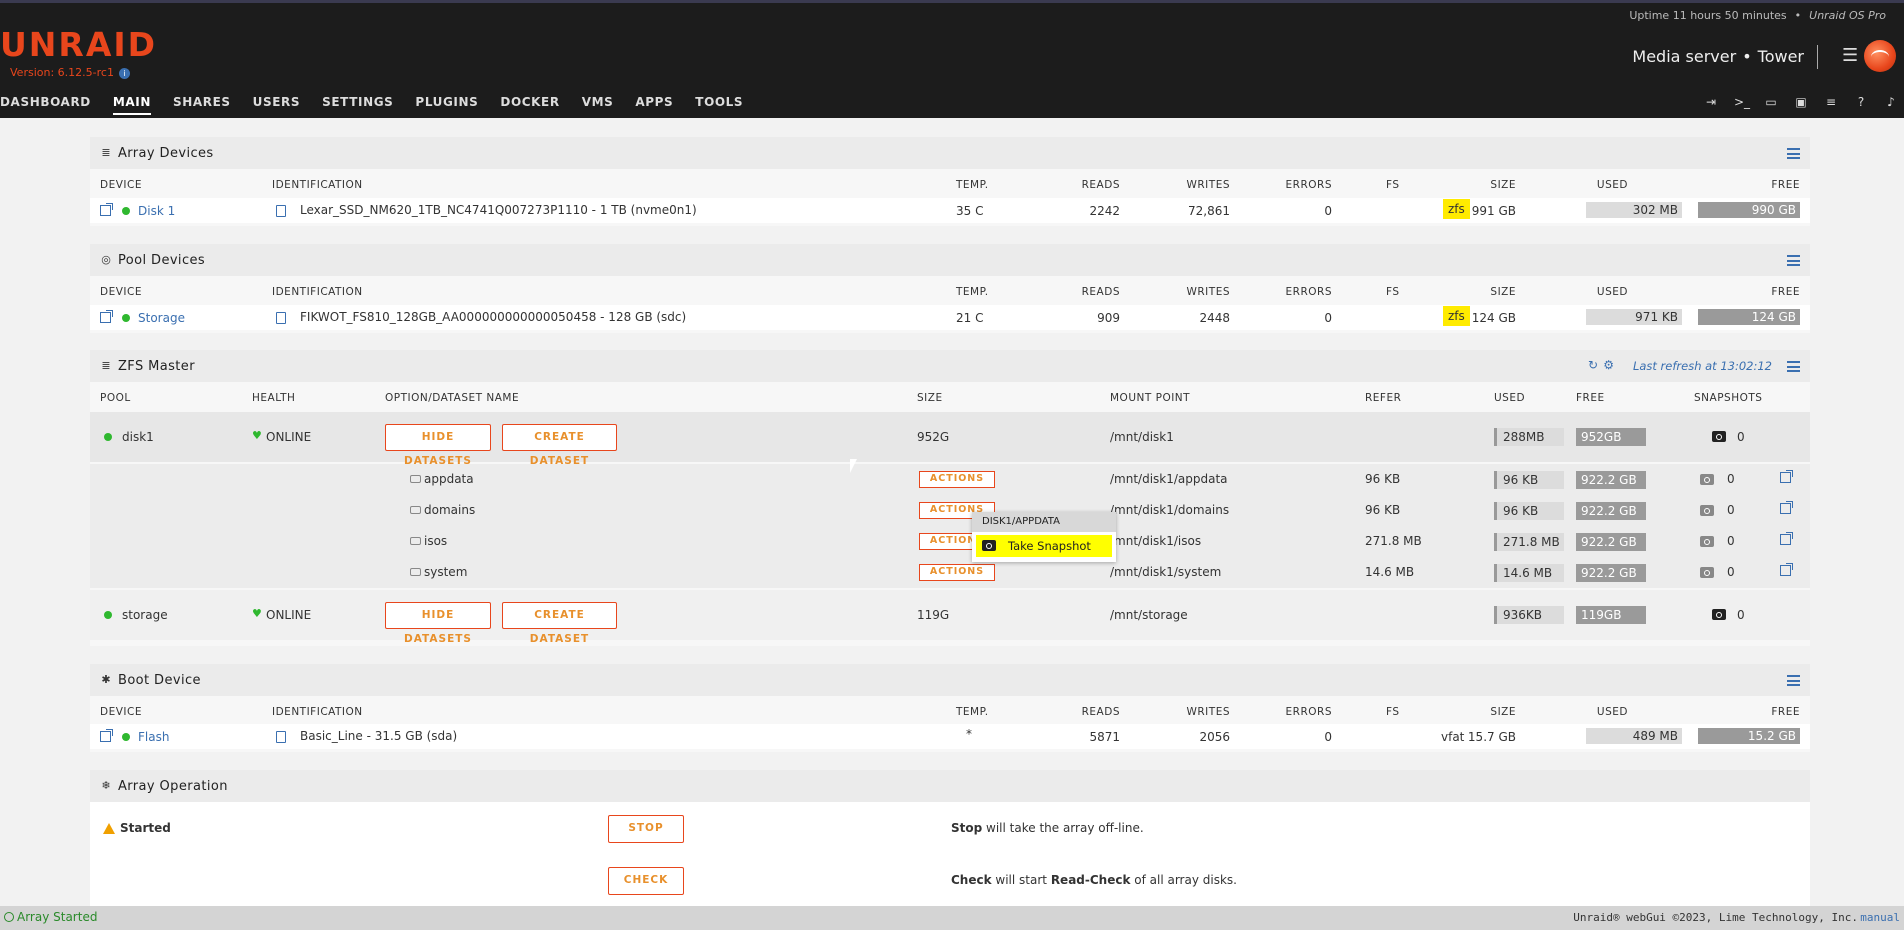  What do you see at coordinates (1880, 917) in the screenshot?
I see `manual-link: manual` at bounding box center [1880, 917].